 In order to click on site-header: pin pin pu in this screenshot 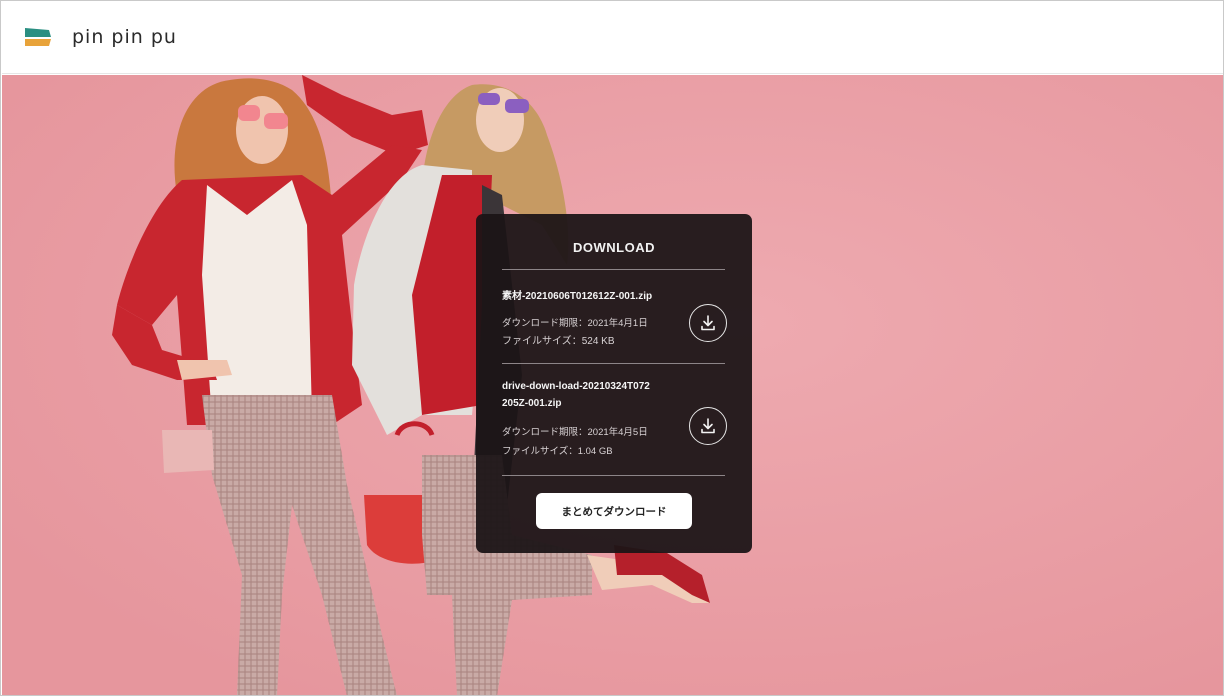, I will do `click(612, 38)`.